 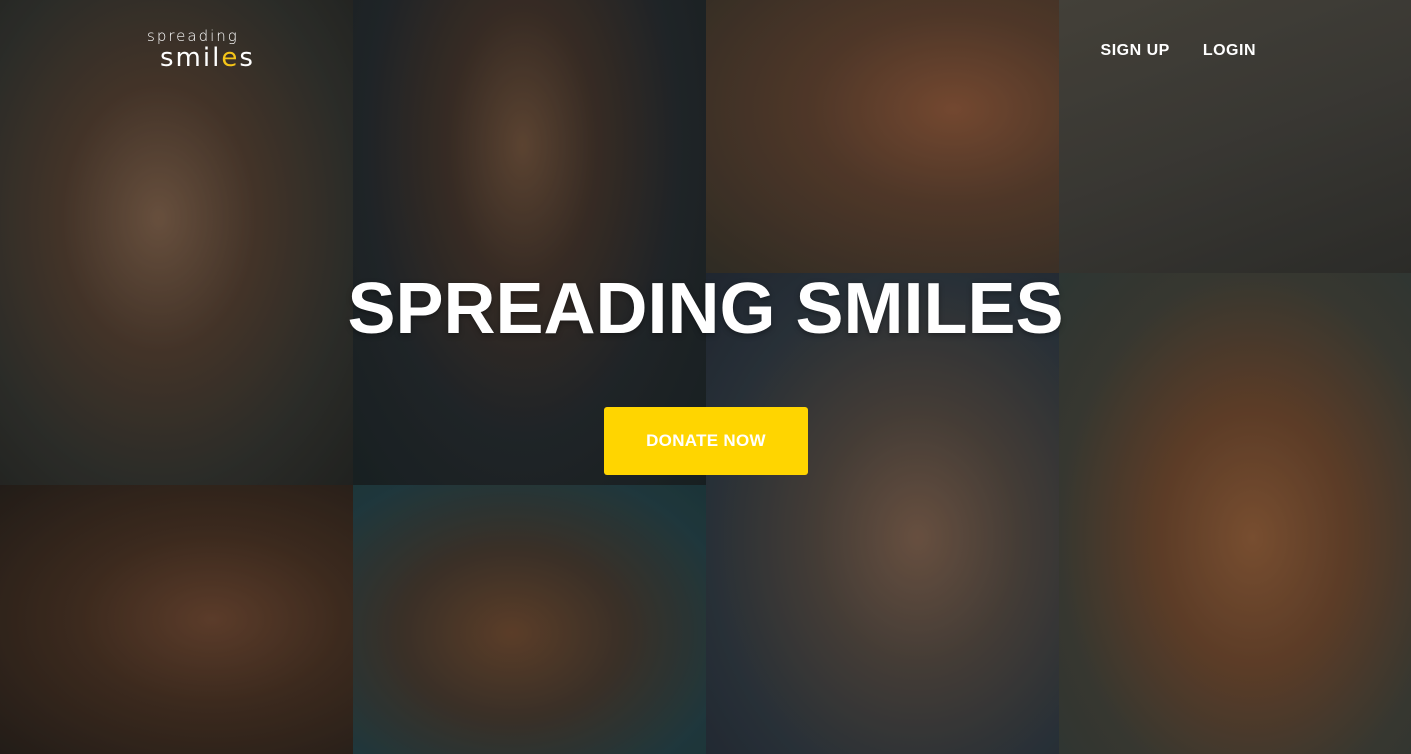 What do you see at coordinates (247, 58) in the screenshot?
I see `logo-bottom-post: s` at bounding box center [247, 58].